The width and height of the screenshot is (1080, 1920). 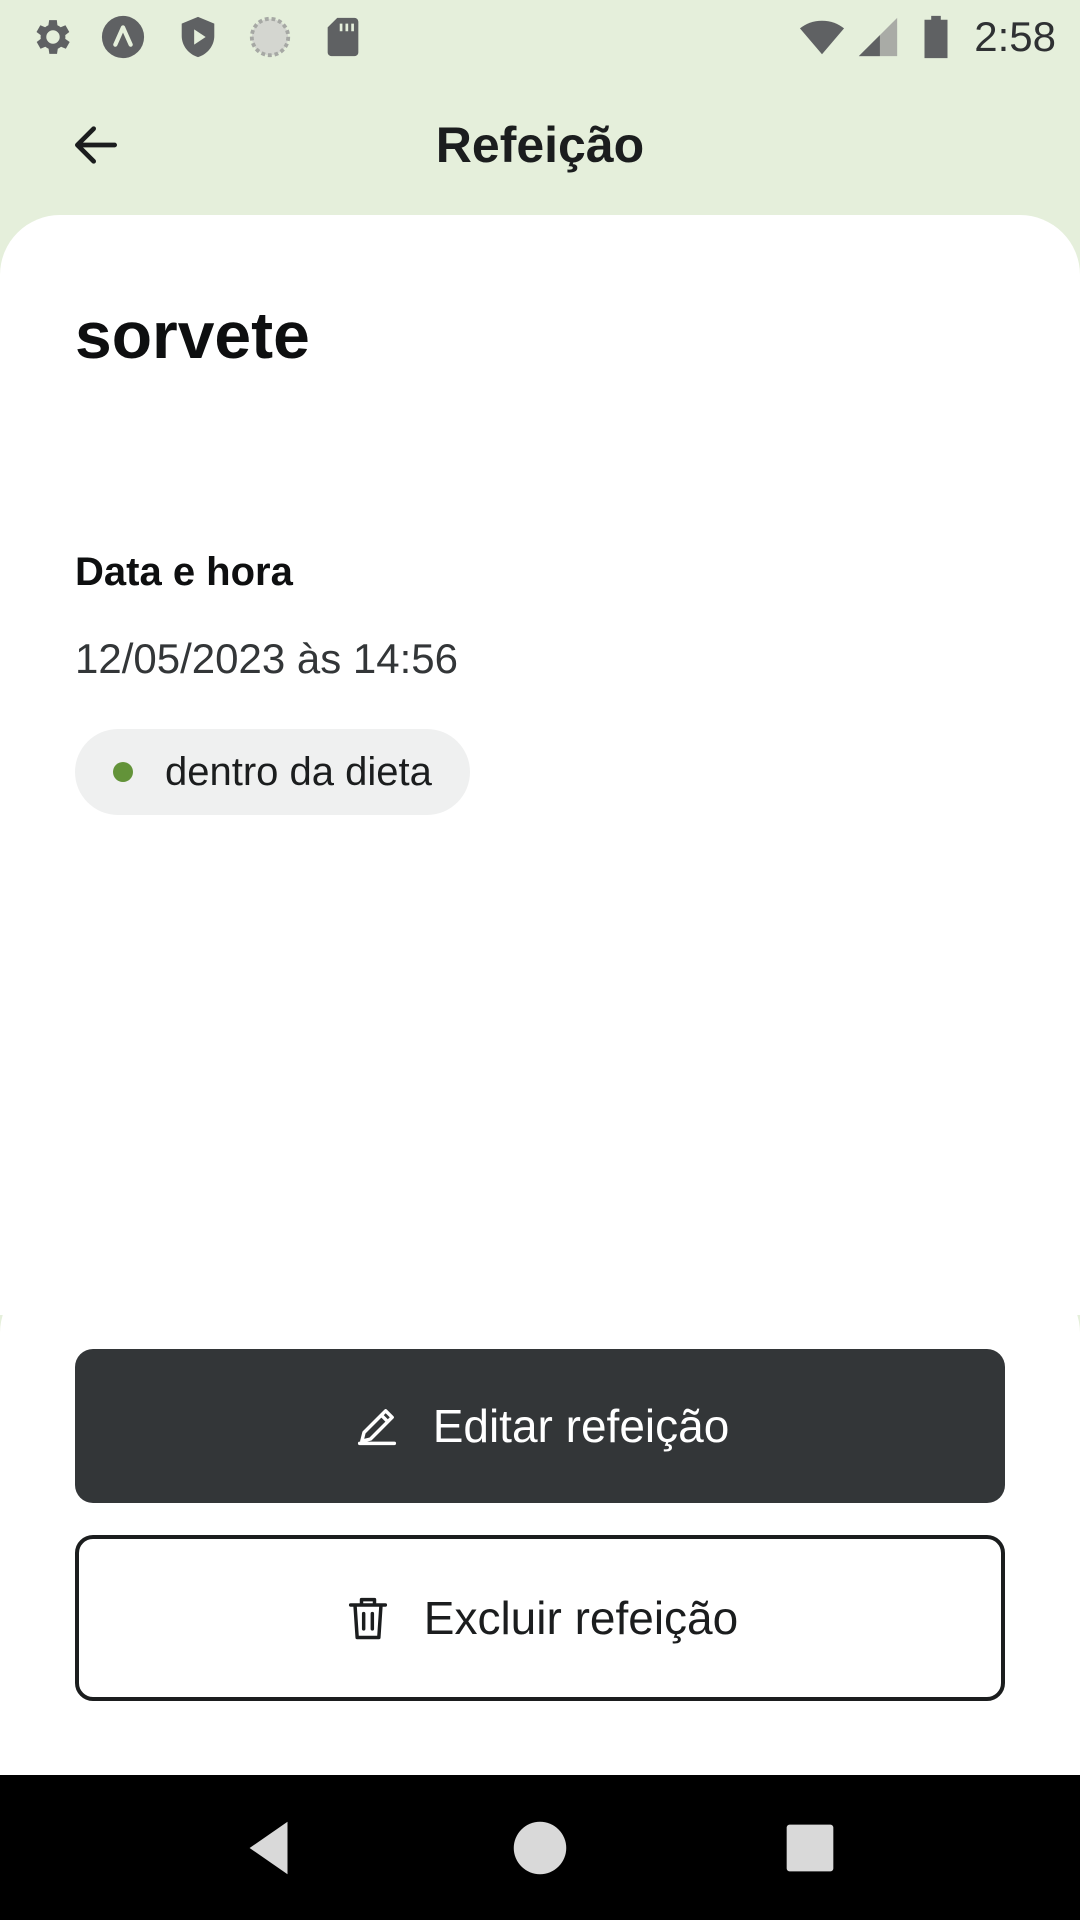 I want to click on system-navigation-bar, so click(x=540, y=1847).